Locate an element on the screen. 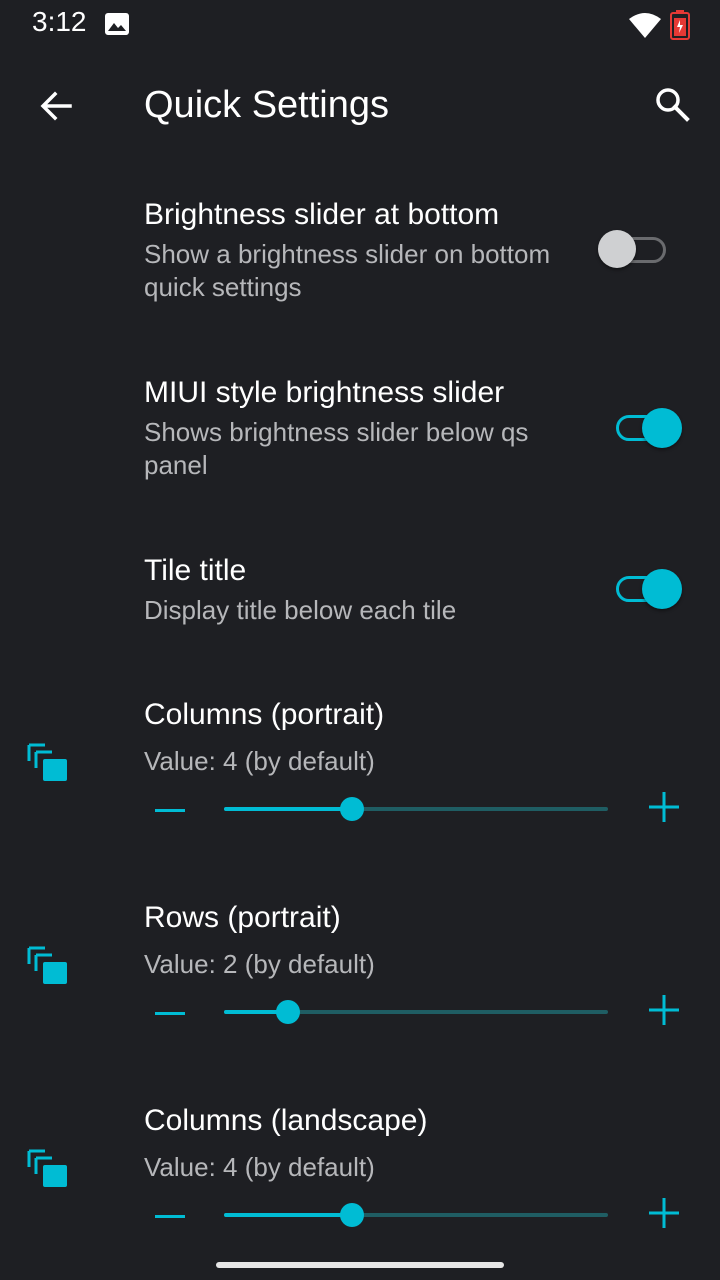 The image size is (720, 1280). search-button is located at coordinates (672, 106).